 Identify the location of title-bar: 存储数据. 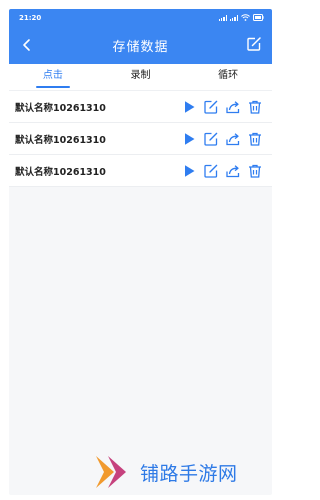
(140, 45).